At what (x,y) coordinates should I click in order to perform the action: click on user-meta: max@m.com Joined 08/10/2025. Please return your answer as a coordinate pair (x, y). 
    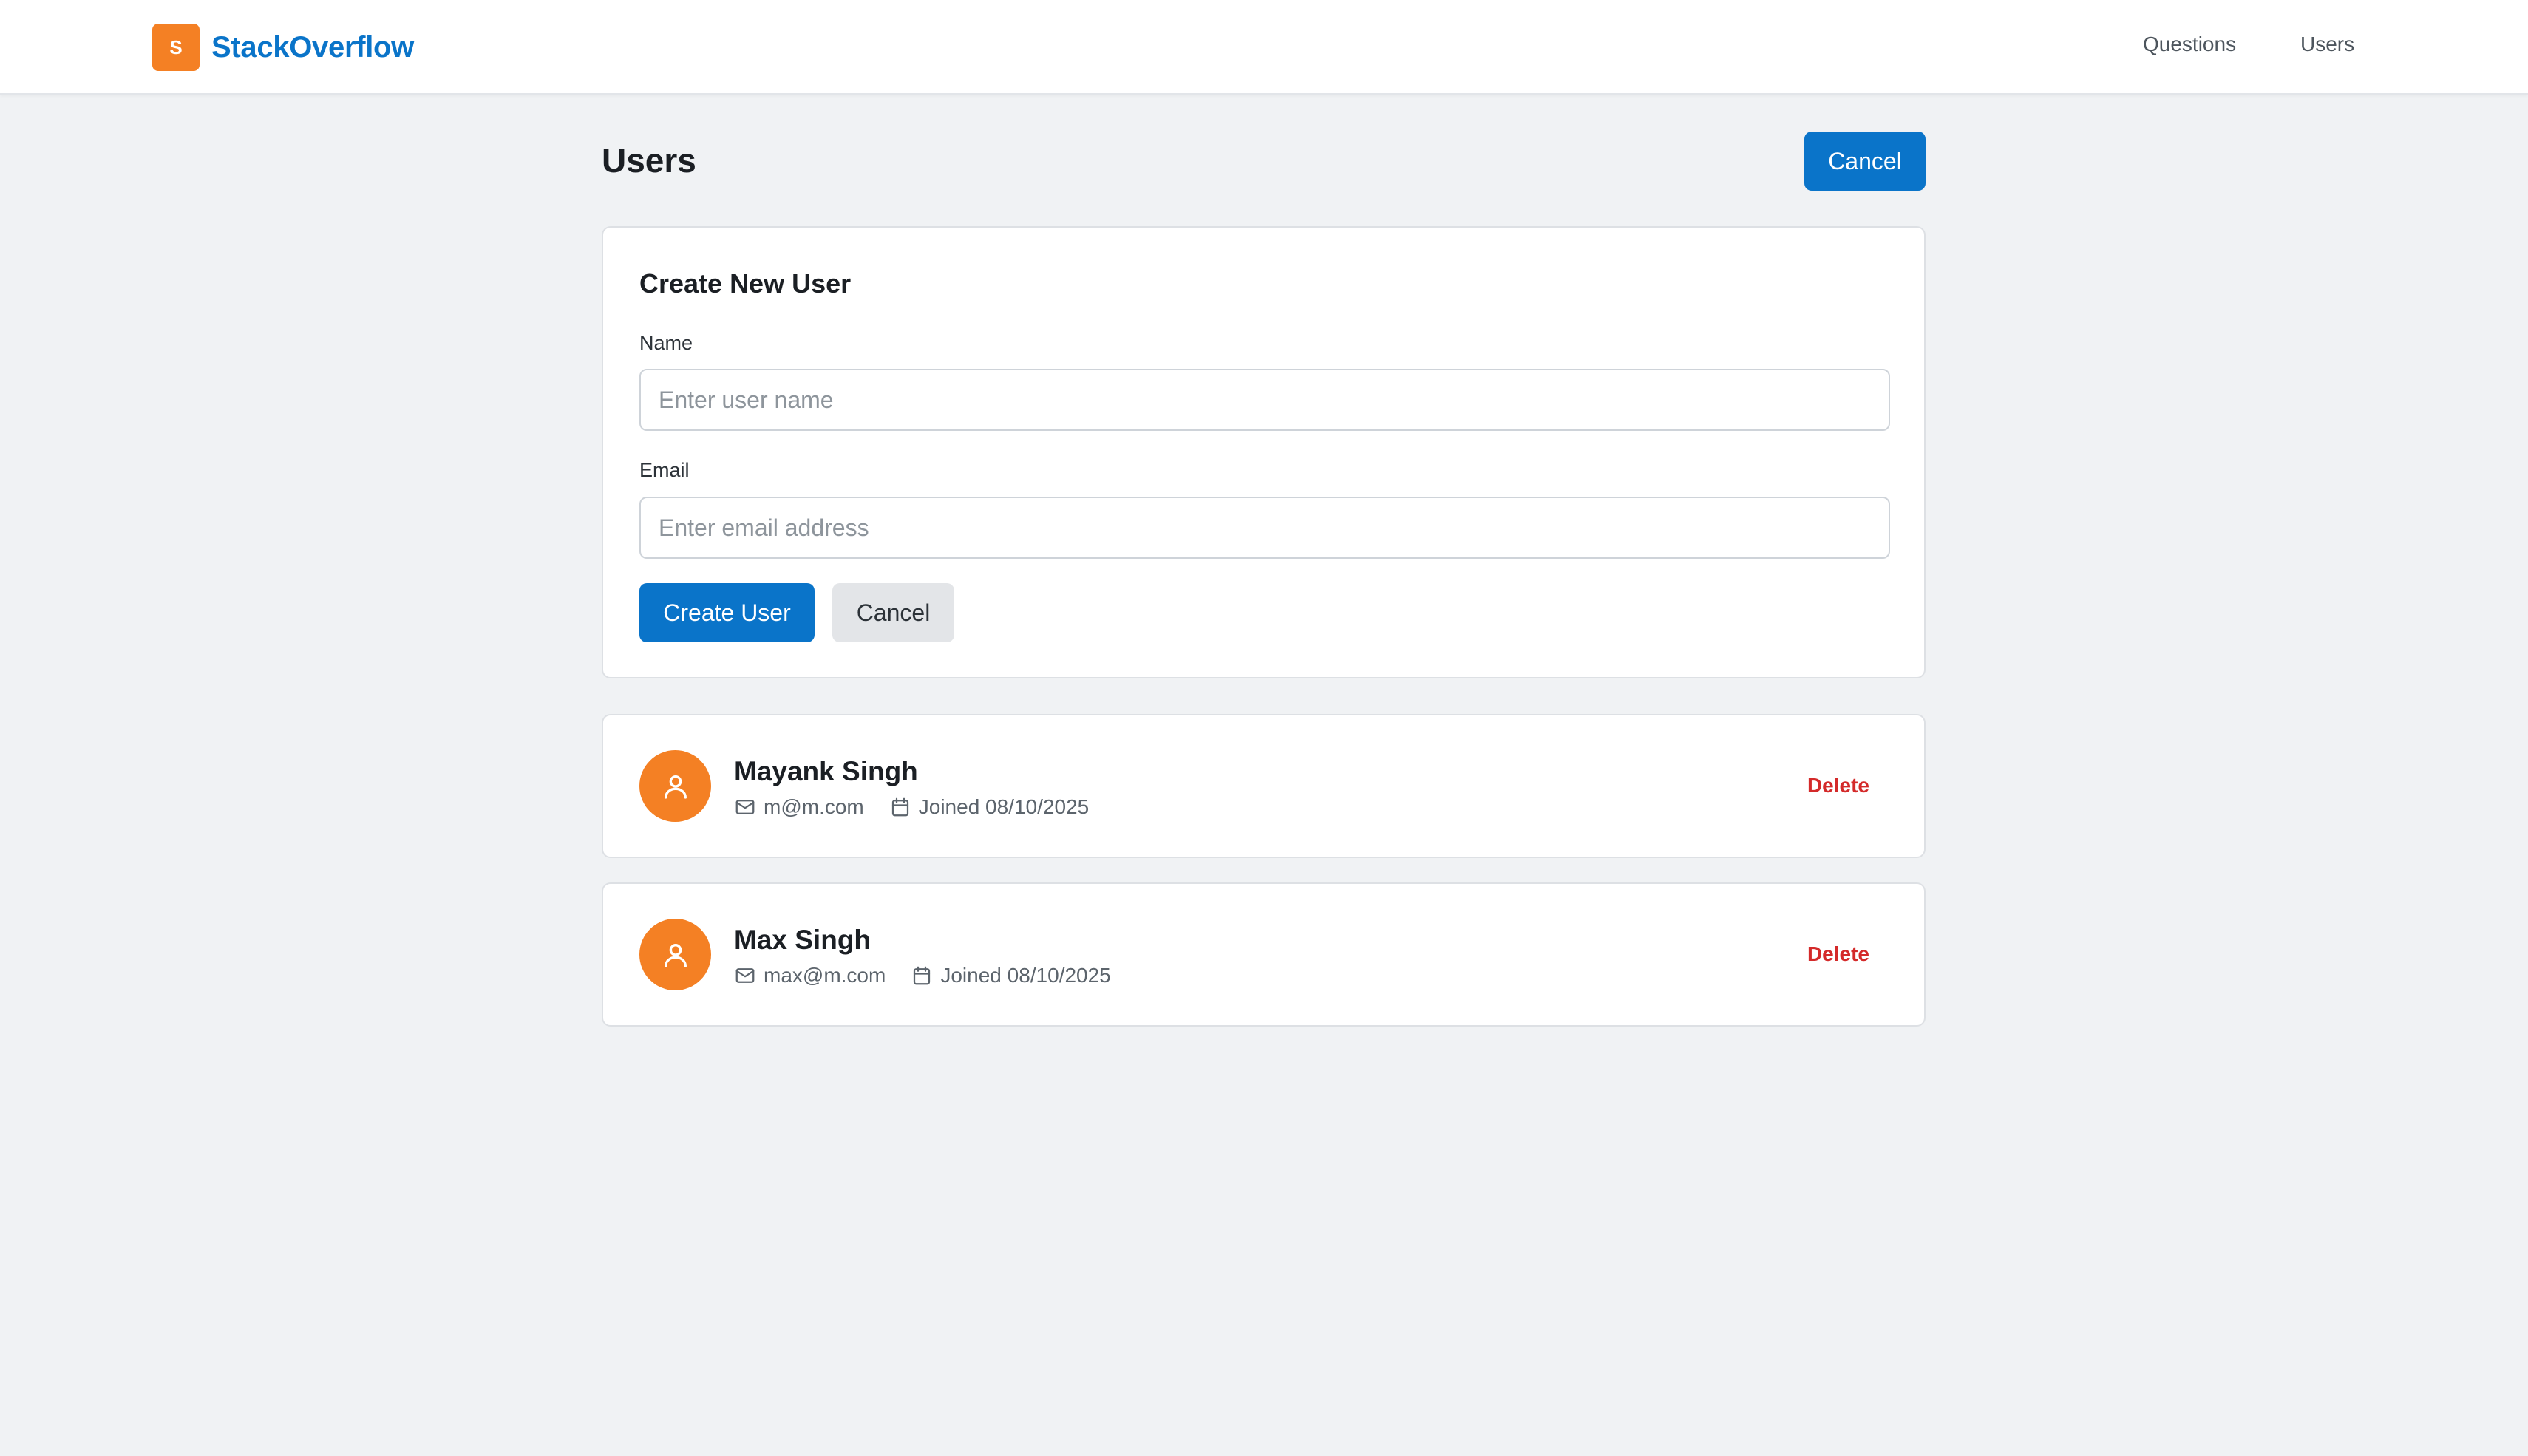
    Looking at the image, I should click on (923, 975).